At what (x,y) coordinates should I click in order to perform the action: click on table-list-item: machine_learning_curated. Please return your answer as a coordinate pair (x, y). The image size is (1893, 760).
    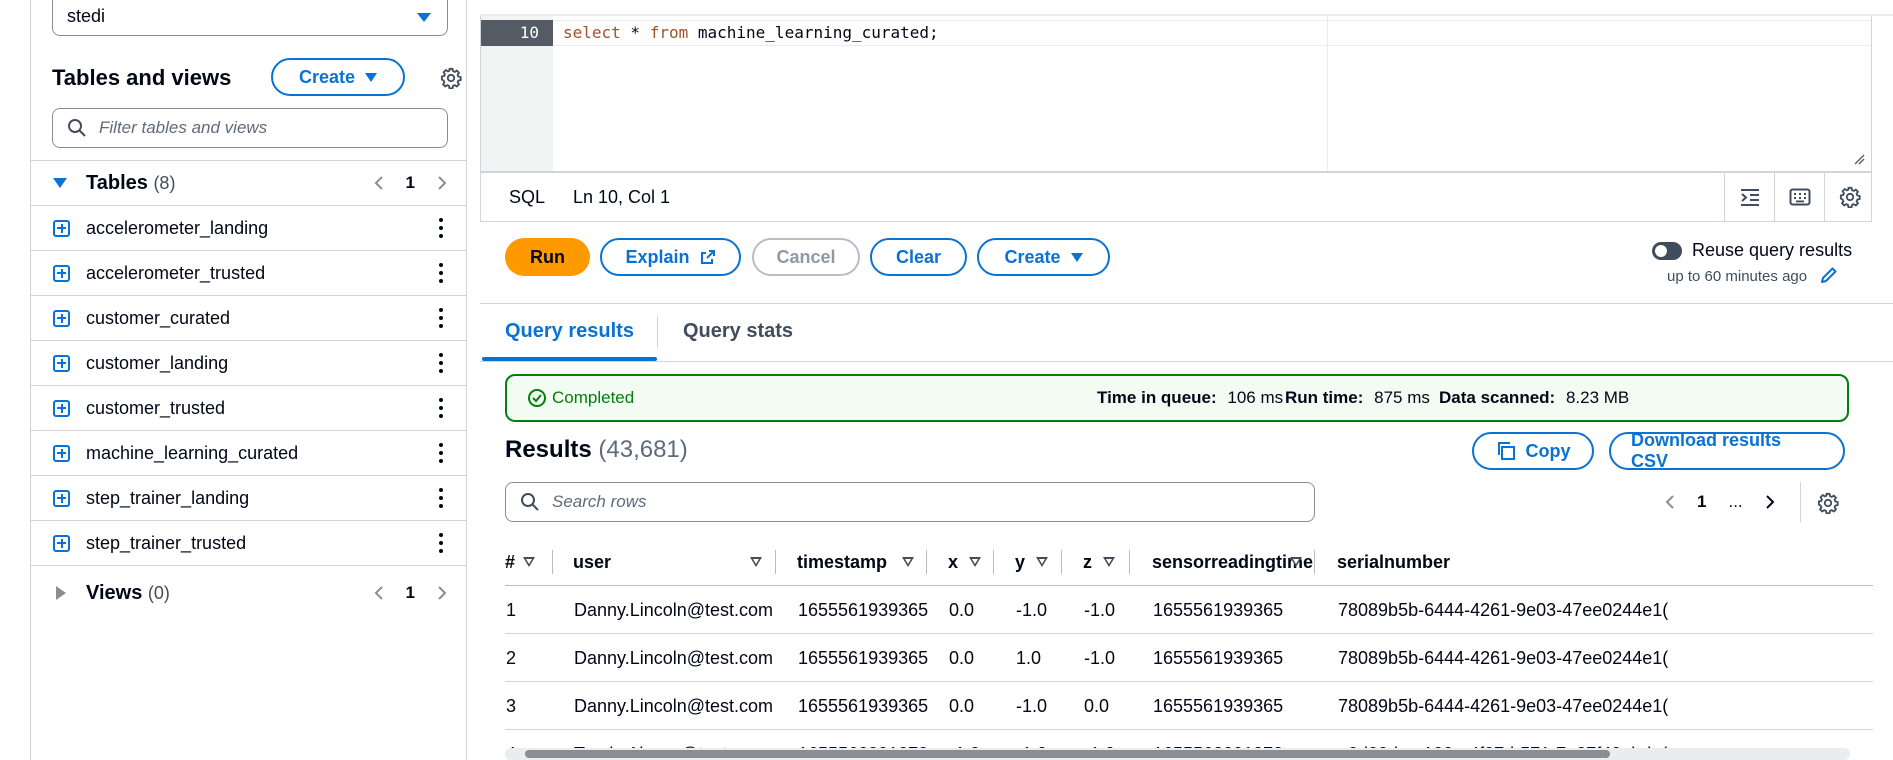
    Looking at the image, I should click on (249, 453).